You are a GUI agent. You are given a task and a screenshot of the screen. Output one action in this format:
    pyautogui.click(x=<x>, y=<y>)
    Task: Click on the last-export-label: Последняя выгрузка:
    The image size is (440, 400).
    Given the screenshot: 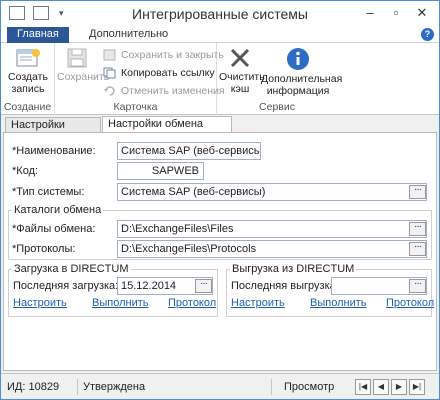 What is the action you would take?
    pyautogui.click(x=285, y=286)
    